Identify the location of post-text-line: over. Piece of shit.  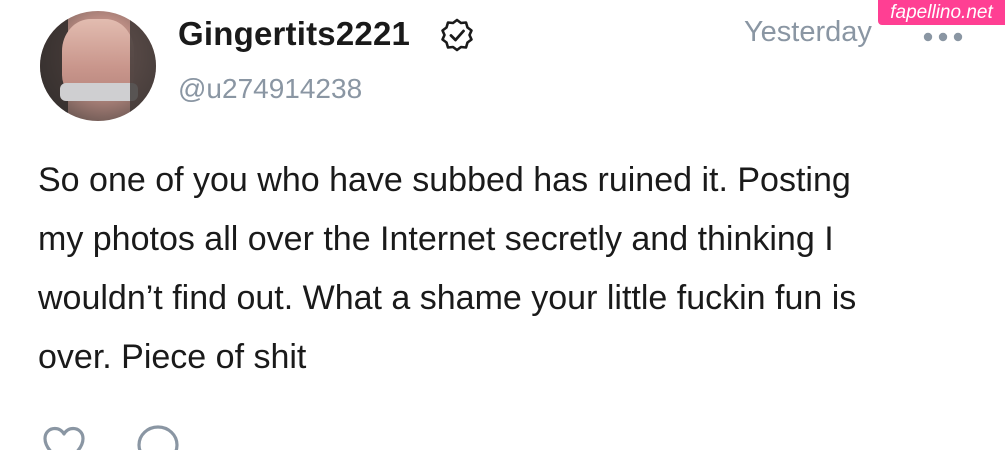
(172, 357).